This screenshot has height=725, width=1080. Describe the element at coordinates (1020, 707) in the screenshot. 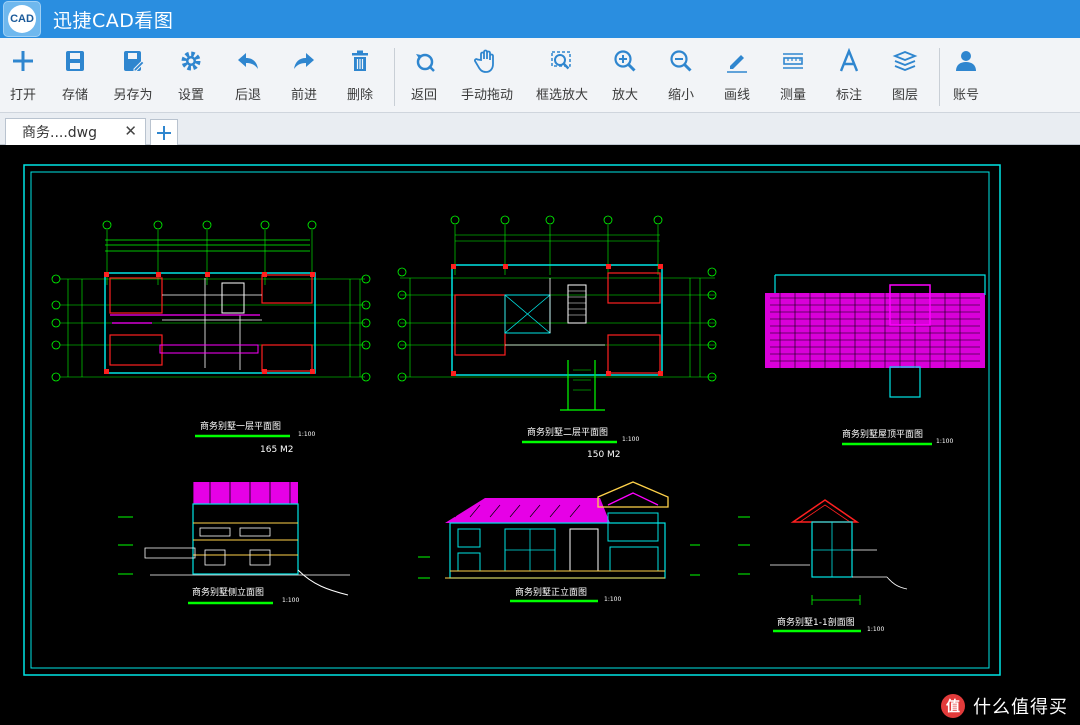

I see `watermark-text: 什么值得买` at that location.